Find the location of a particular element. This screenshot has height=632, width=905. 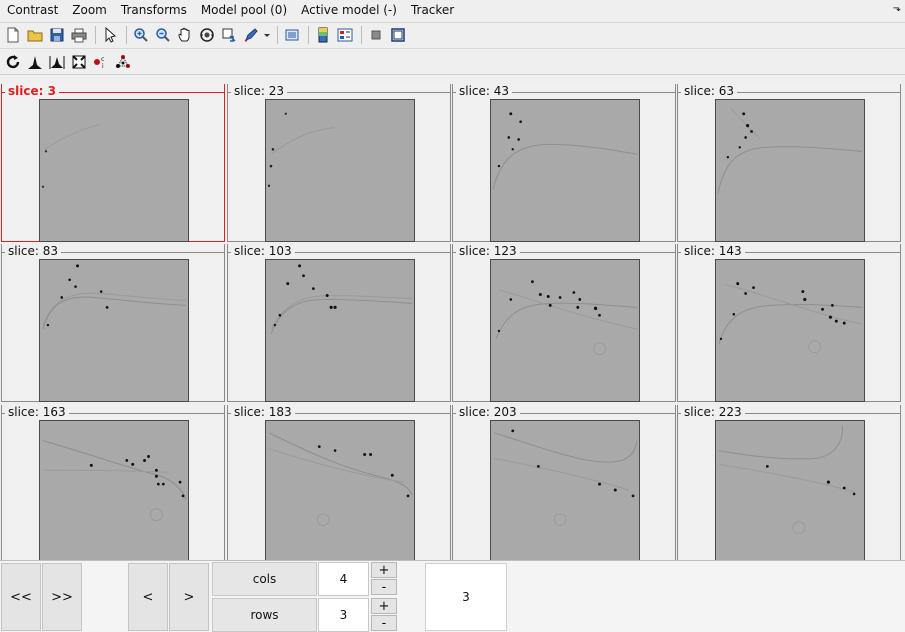

tool-dropdown-icon is located at coordinates (267, 35).